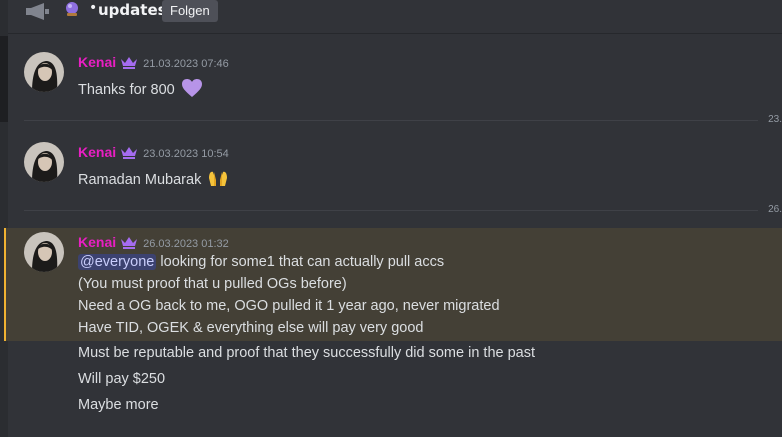  I want to click on message-text: Thanks for 800, so click(140, 86).